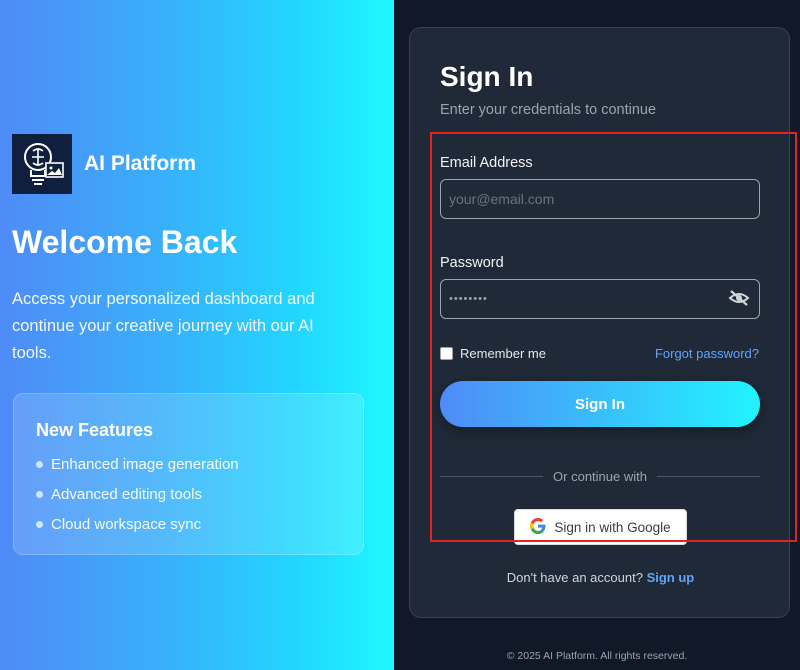 Image resolution: width=800 pixels, height=670 pixels. I want to click on signup-prompt: Don't have an account?, so click(574, 577).